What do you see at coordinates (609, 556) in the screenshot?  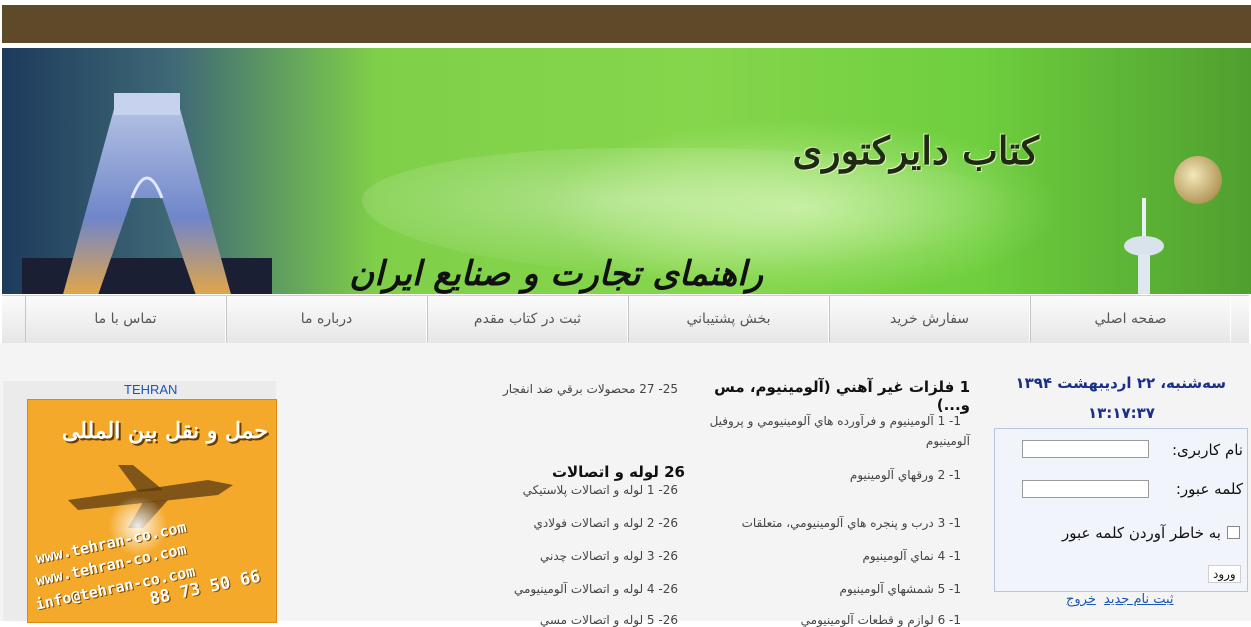 I see `category-item: 26- 3 لوله و اتصالات چدني` at bounding box center [609, 556].